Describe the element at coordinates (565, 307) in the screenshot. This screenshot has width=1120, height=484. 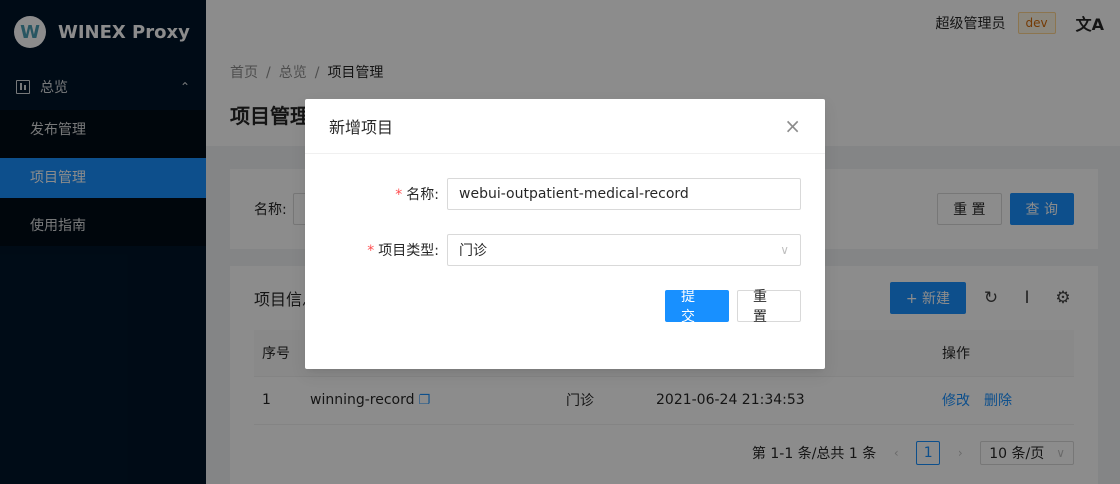
I see `form-actions: 提 交 重 置` at that location.